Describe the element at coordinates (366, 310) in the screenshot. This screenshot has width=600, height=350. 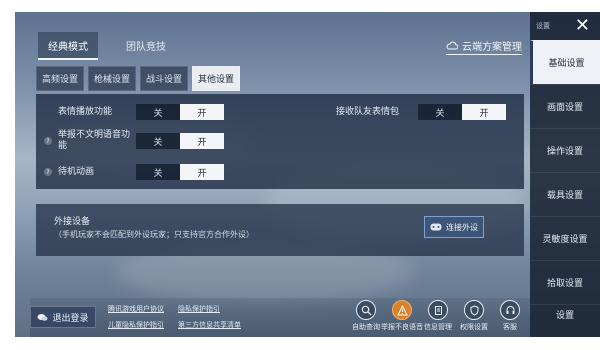
I see `search-icon` at that location.